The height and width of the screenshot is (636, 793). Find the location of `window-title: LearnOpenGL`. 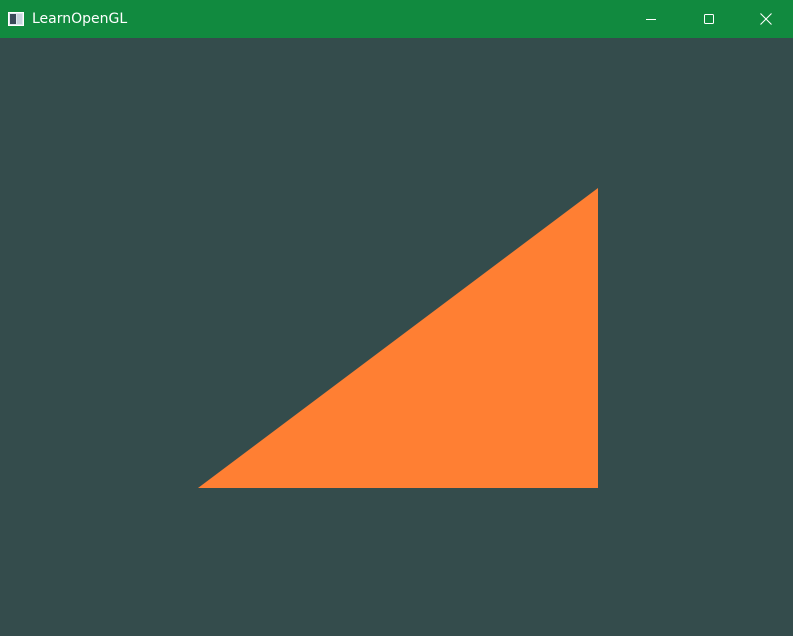

window-title: LearnOpenGL is located at coordinates (80, 19).